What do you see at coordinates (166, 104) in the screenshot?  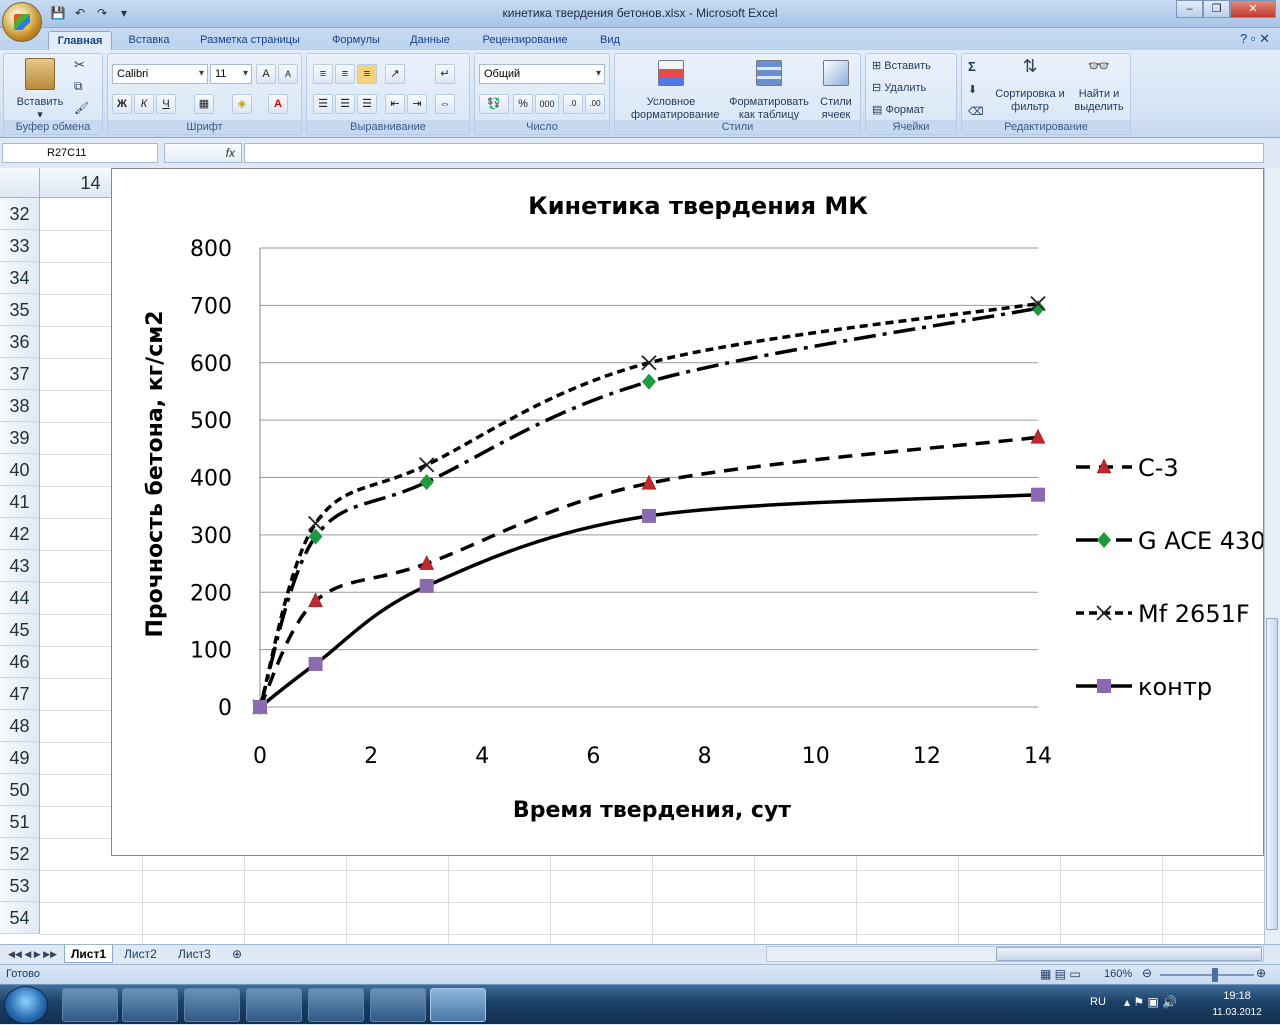 I see `underline-button: Ч` at bounding box center [166, 104].